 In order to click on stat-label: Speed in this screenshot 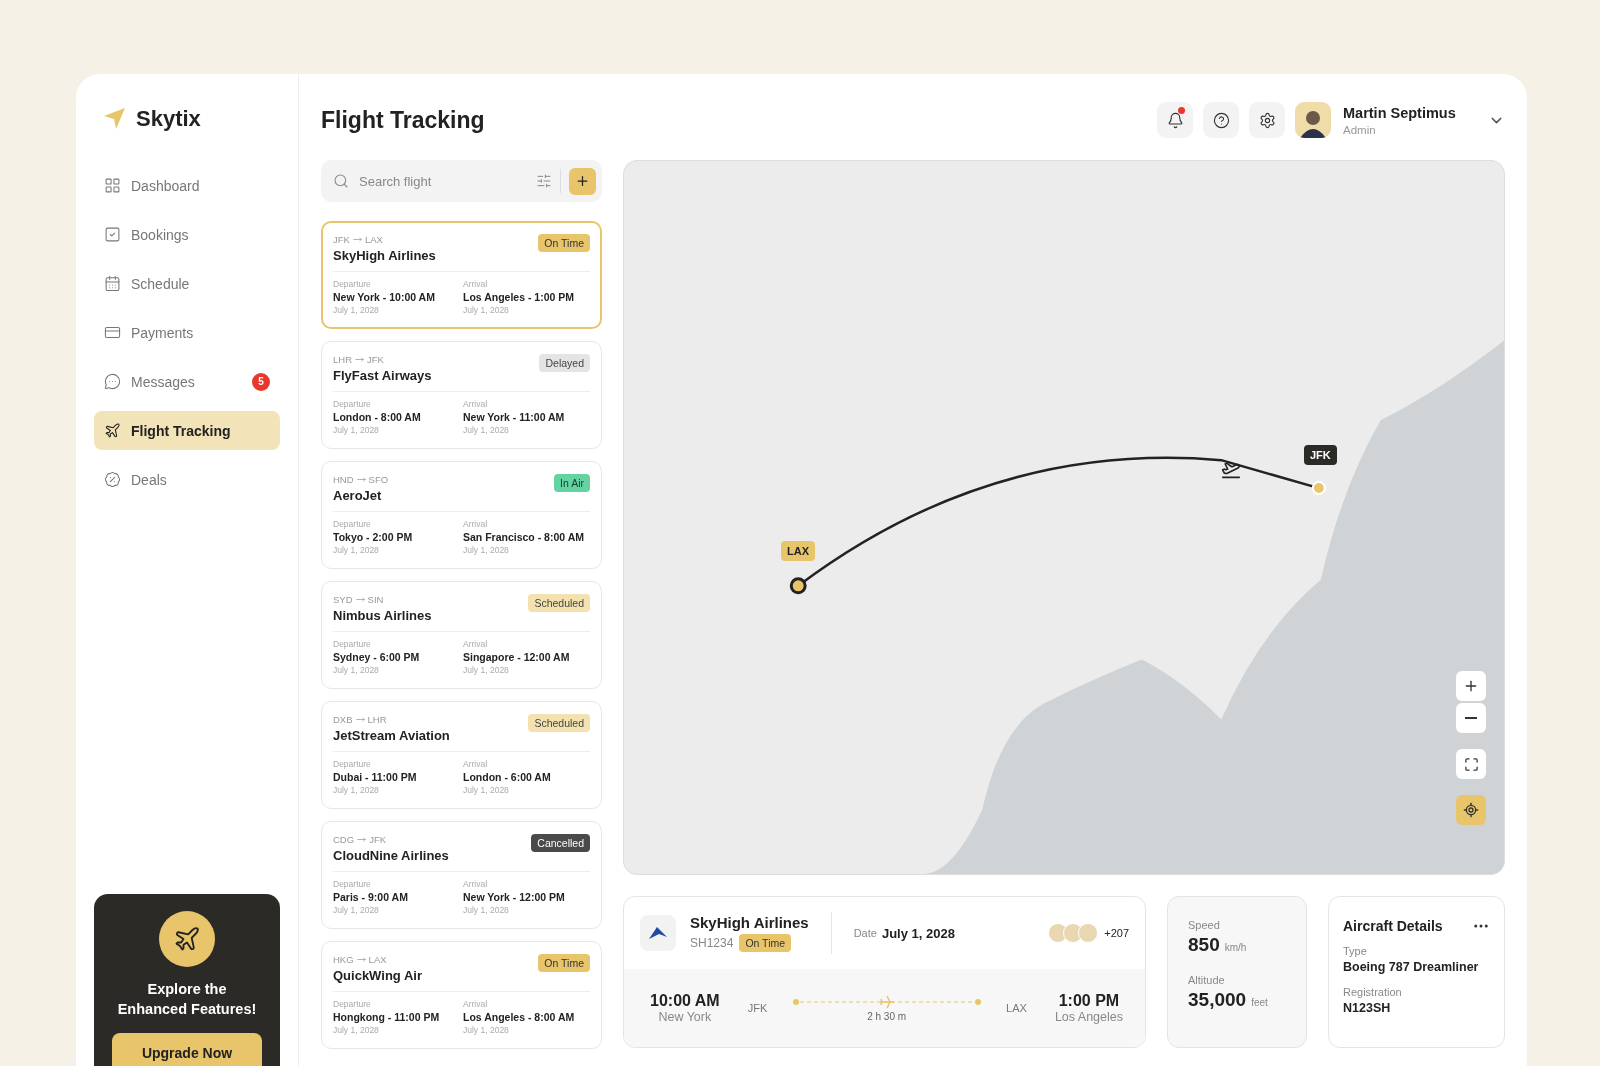, I will do `click(1204, 925)`.